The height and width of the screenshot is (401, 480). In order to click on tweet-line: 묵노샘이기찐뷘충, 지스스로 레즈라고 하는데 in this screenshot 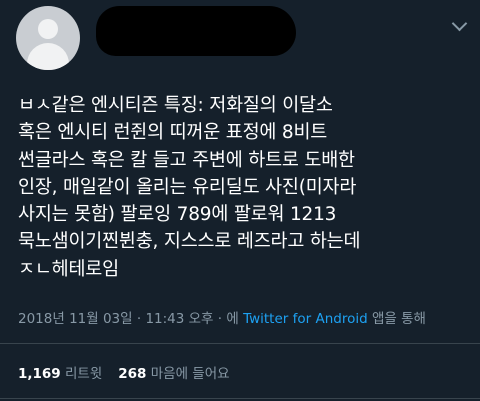, I will do `click(189, 242)`.